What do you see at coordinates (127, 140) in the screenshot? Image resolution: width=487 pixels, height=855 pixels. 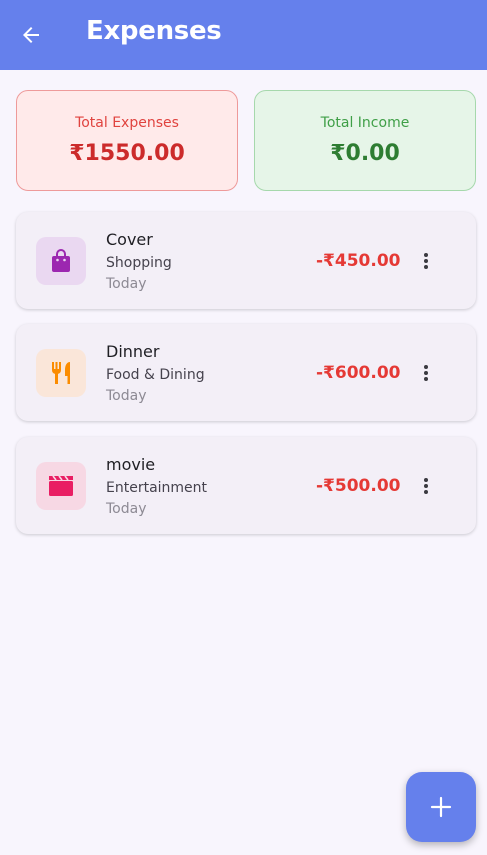 I see `total-expenses-card: Total Expenses ₹1550.00` at bounding box center [127, 140].